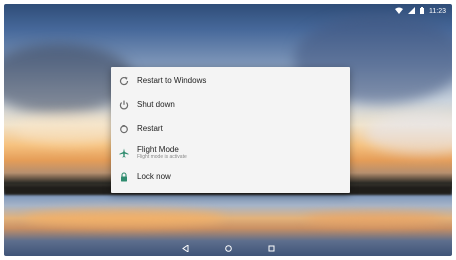 The height and width of the screenshot is (260, 456). Describe the element at coordinates (228, 11) in the screenshot. I see `status-bar: 11:23` at that location.